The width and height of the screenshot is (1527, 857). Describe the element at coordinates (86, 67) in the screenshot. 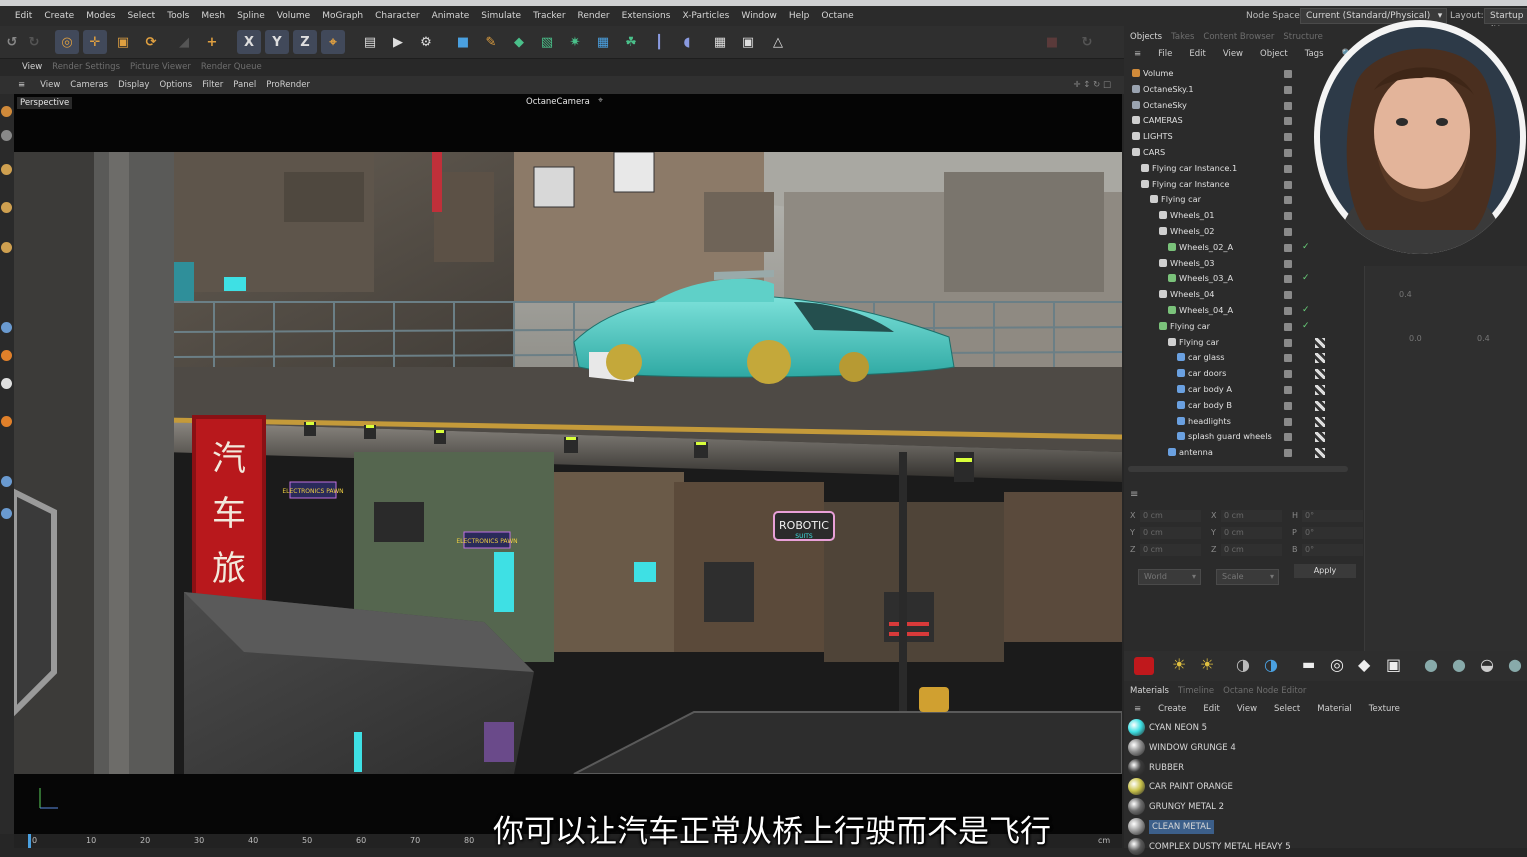

I see `viewport-tab-render-settings: Render Settings` at that location.